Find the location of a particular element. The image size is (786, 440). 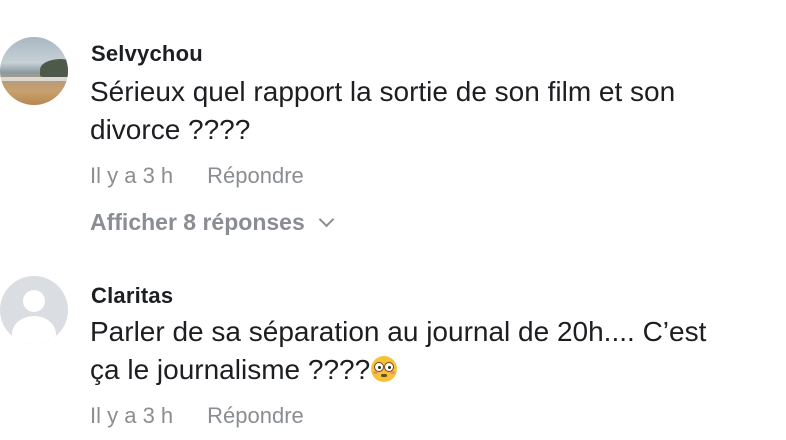

avatar-head-shape is located at coordinates (34, 301).